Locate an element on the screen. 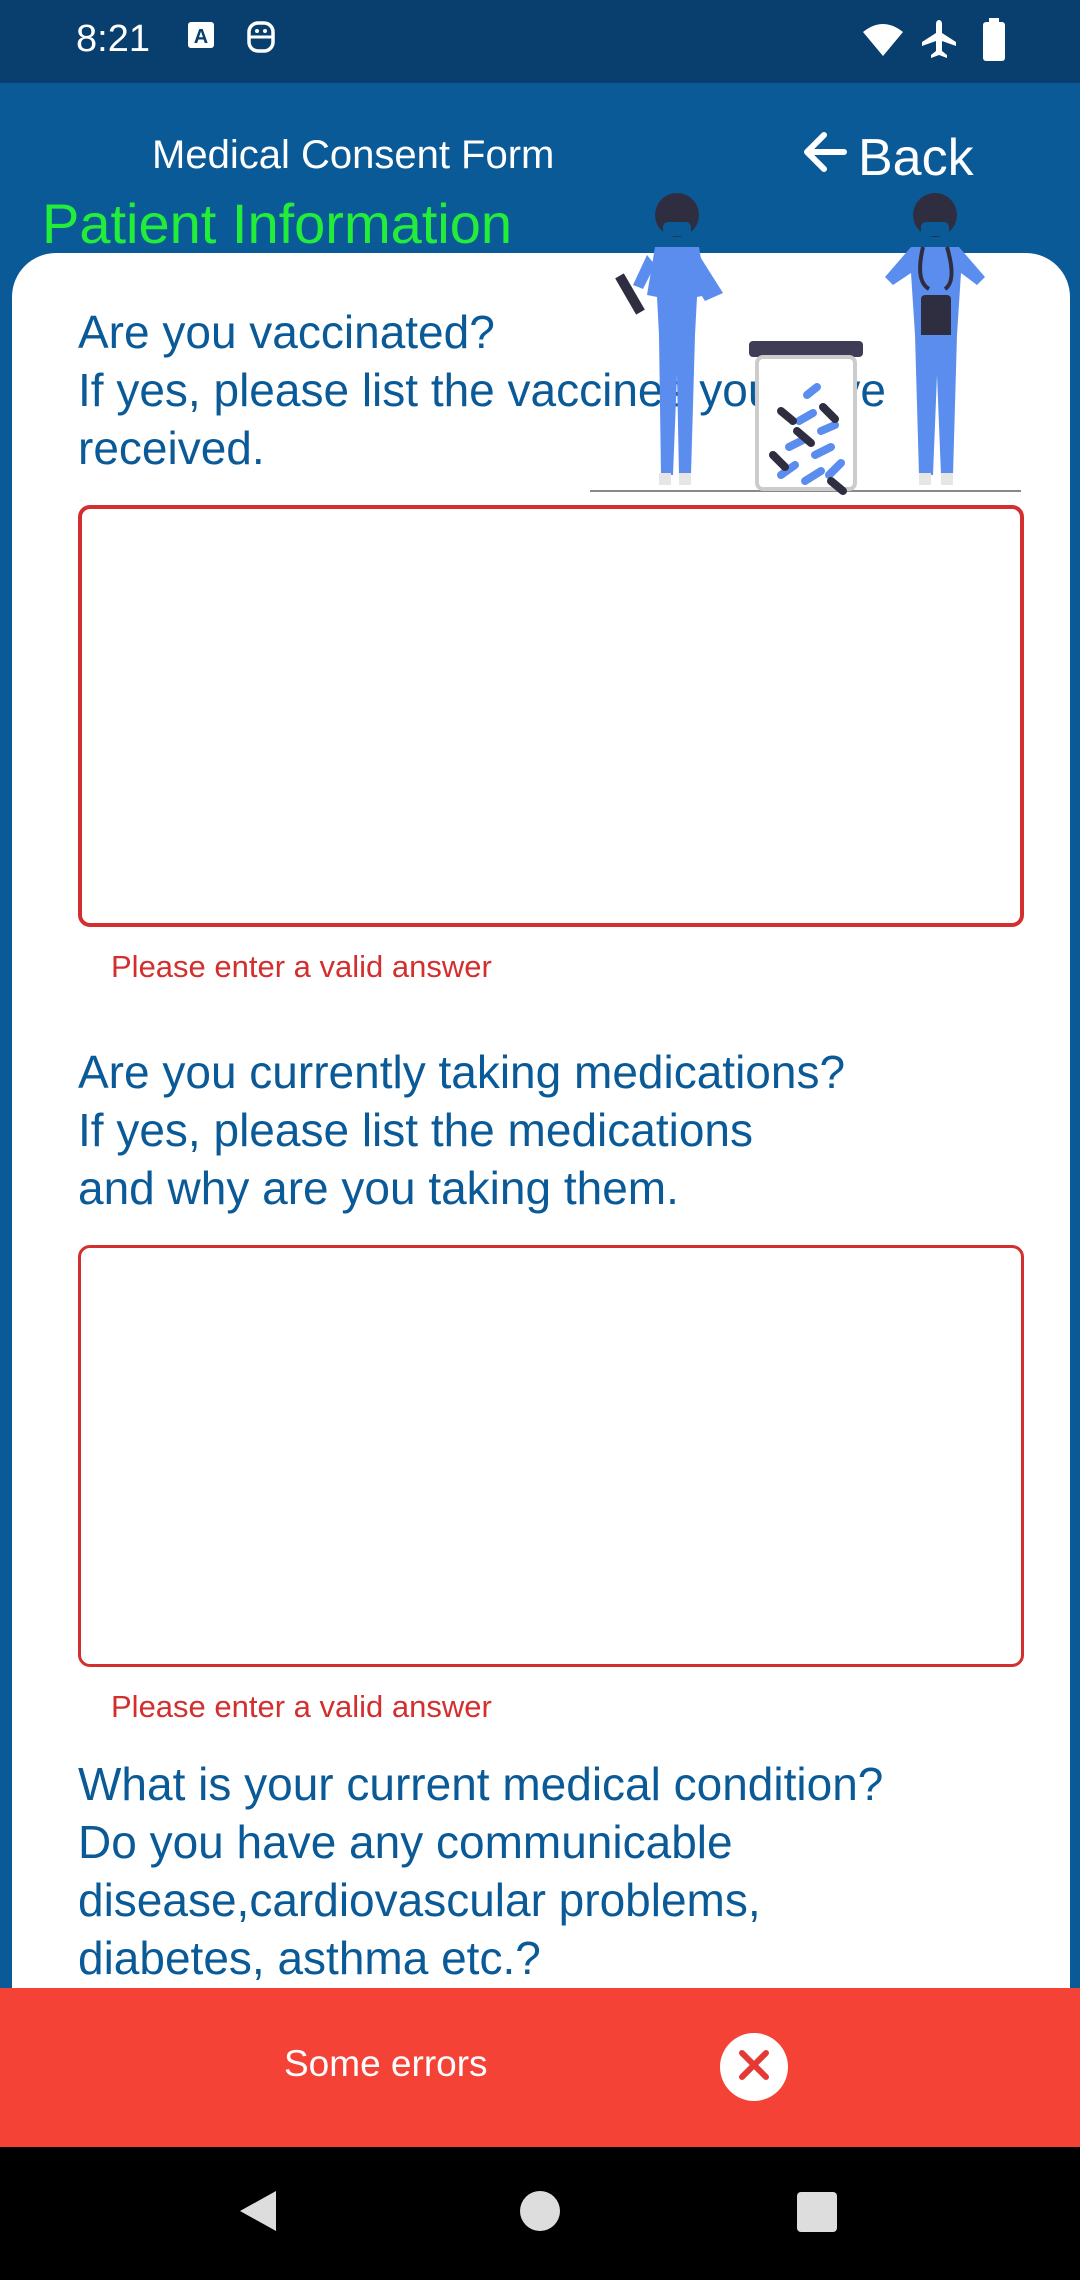 The width and height of the screenshot is (1080, 2280). page-title: Medical Consent Form is located at coordinates (353, 155).